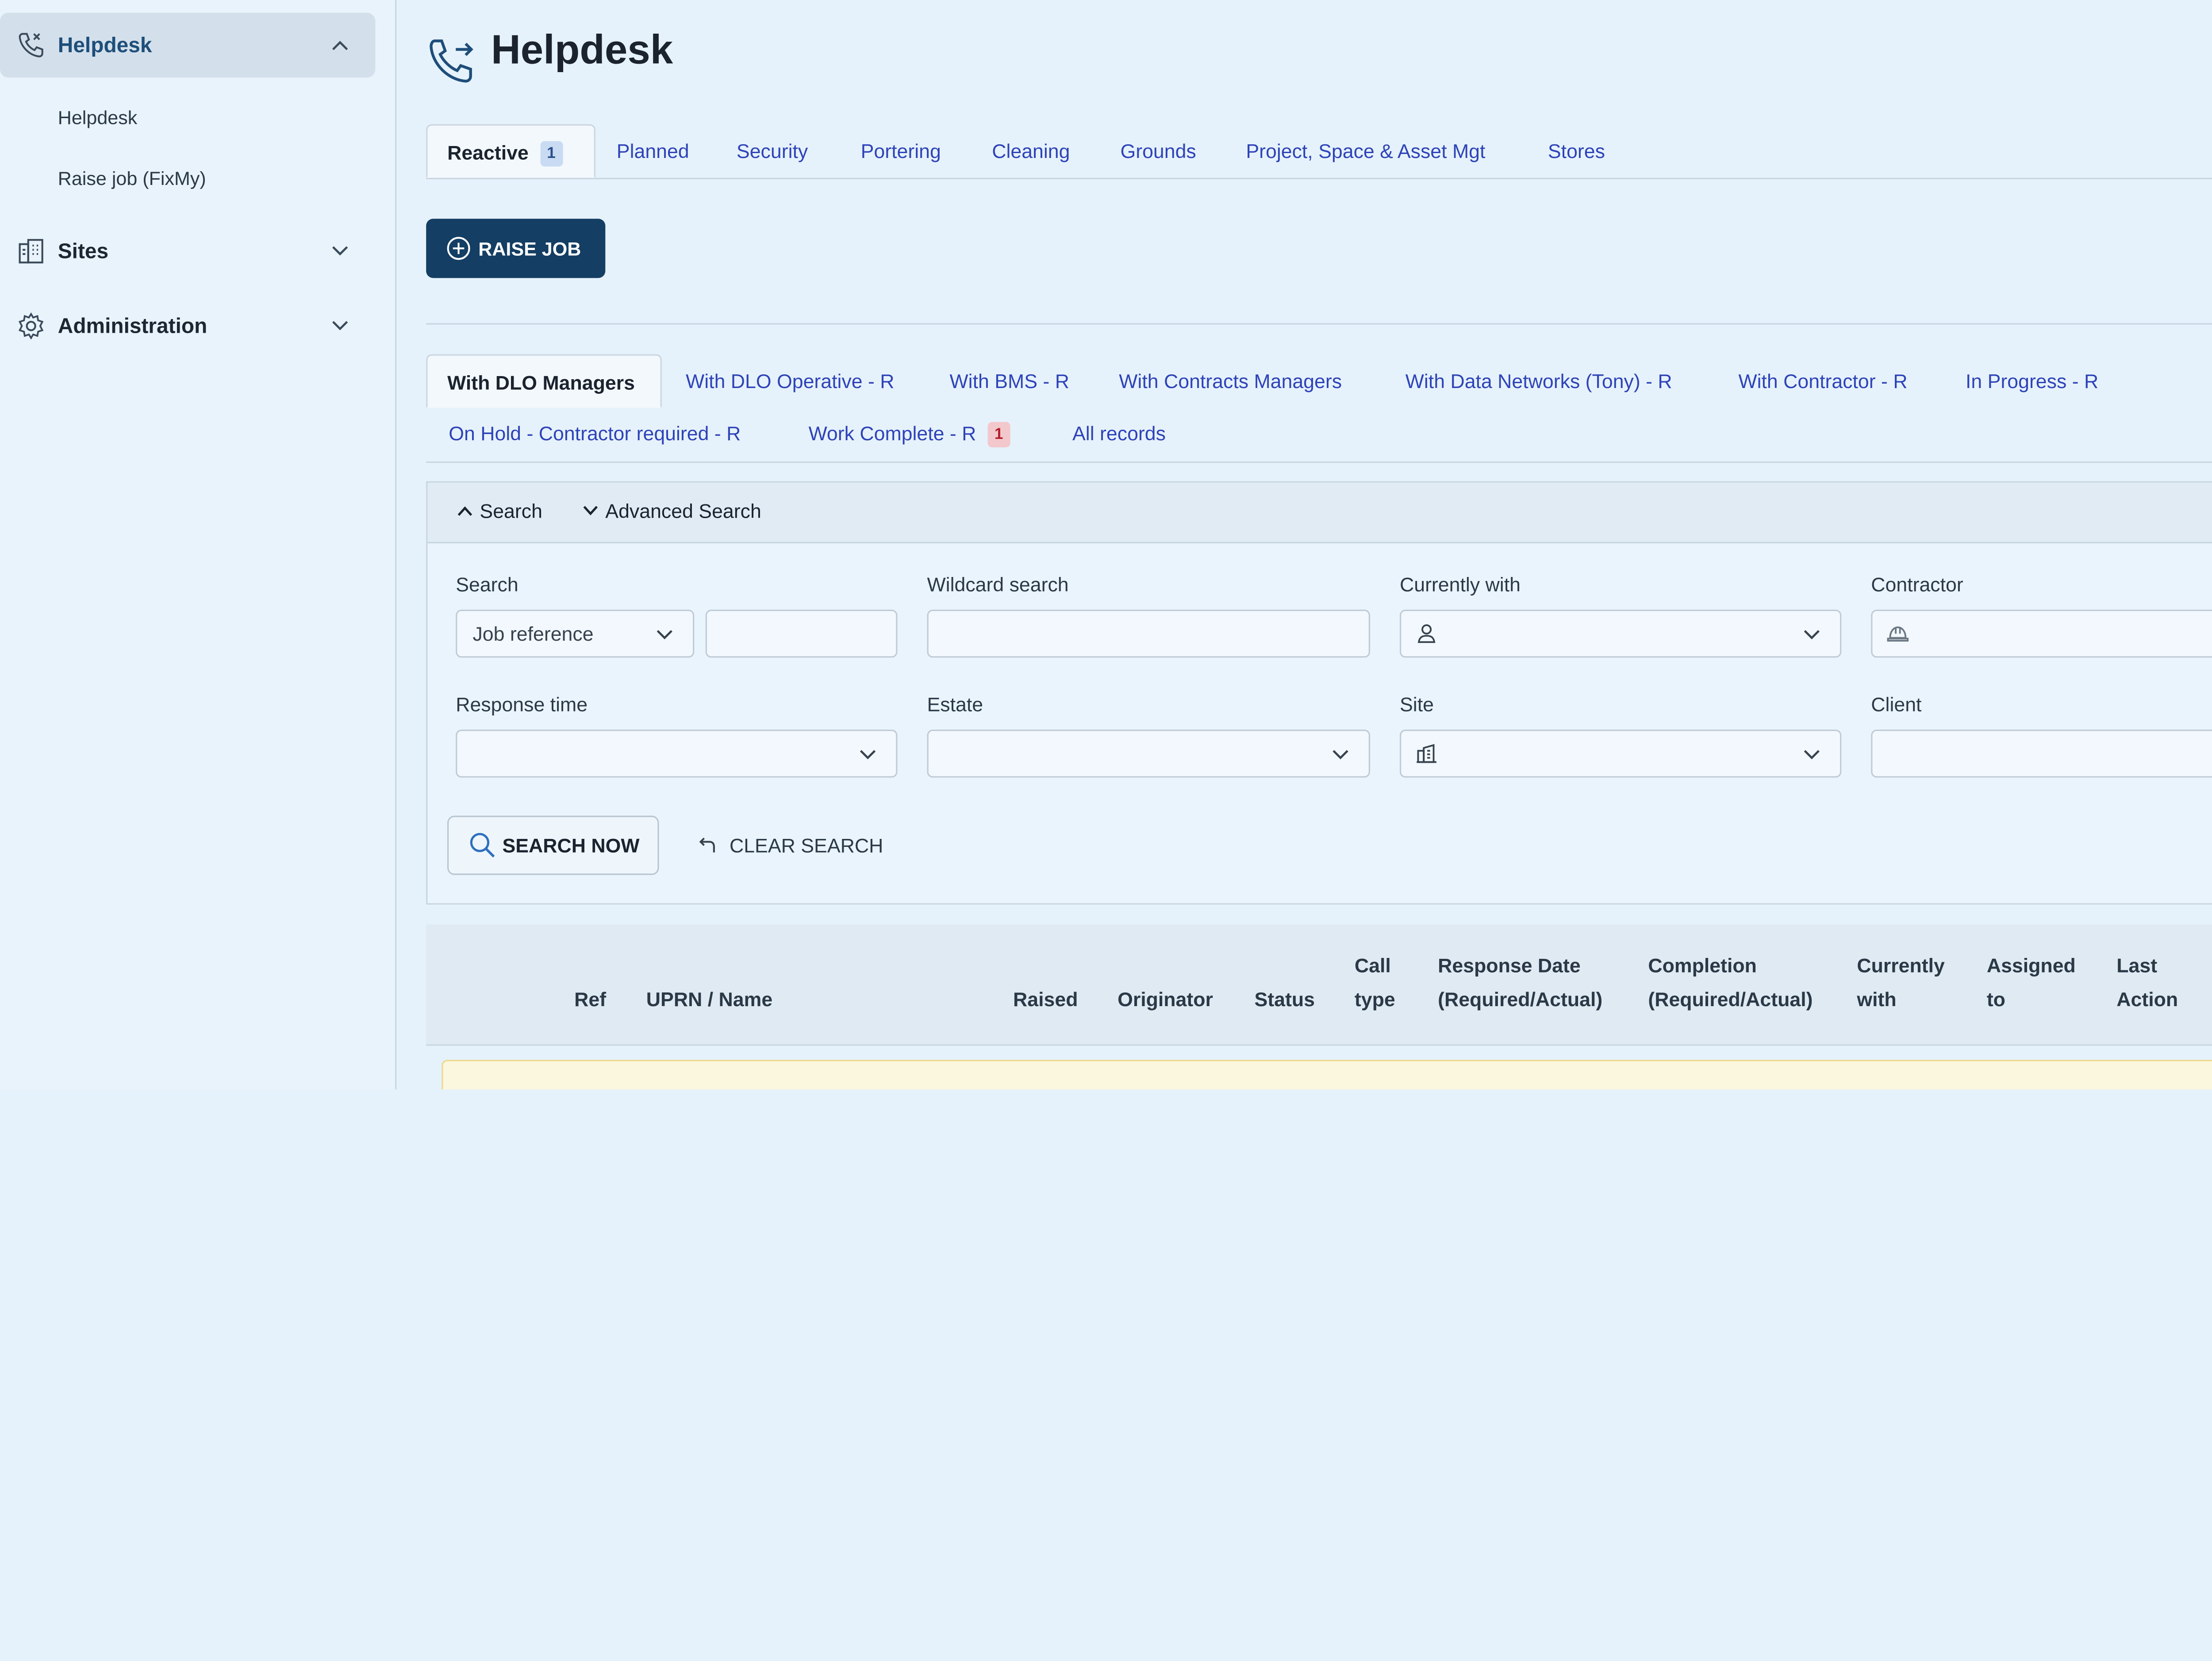  What do you see at coordinates (1877, 999) in the screenshot?
I see `column-header-text: with` at bounding box center [1877, 999].